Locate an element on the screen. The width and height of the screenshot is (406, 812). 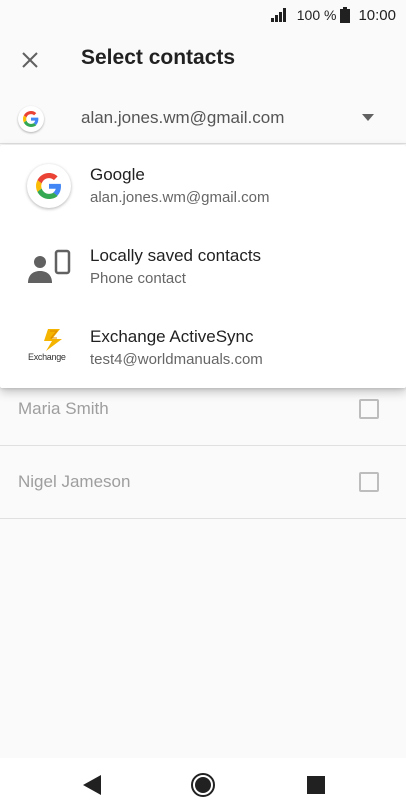
back-icon is located at coordinates (92, 785).